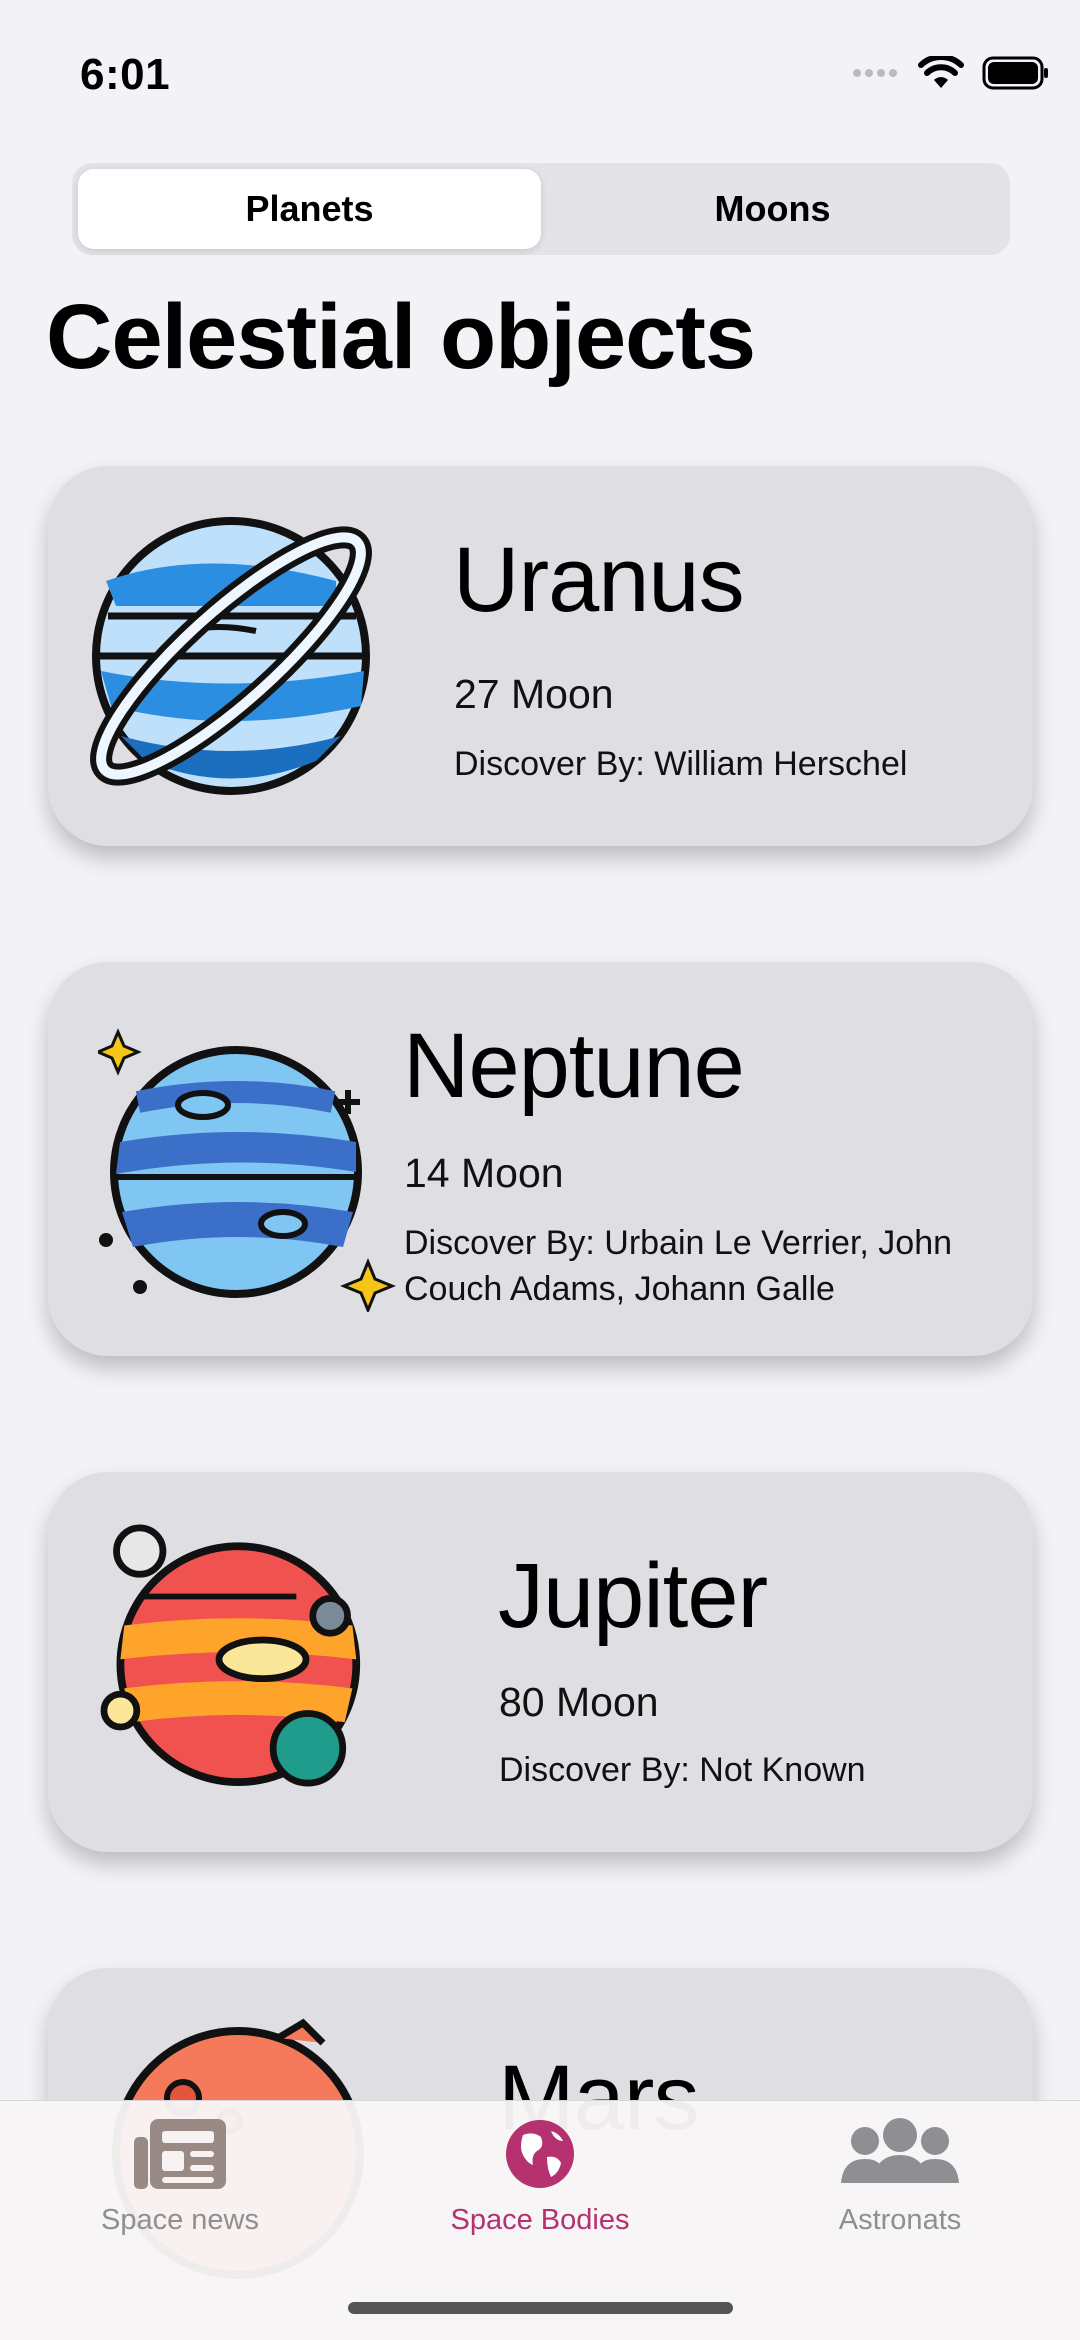 The width and height of the screenshot is (1080, 2340). What do you see at coordinates (941, 72) in the screenshot?
I see `wifi-icon` at bounding box center [941, 72].